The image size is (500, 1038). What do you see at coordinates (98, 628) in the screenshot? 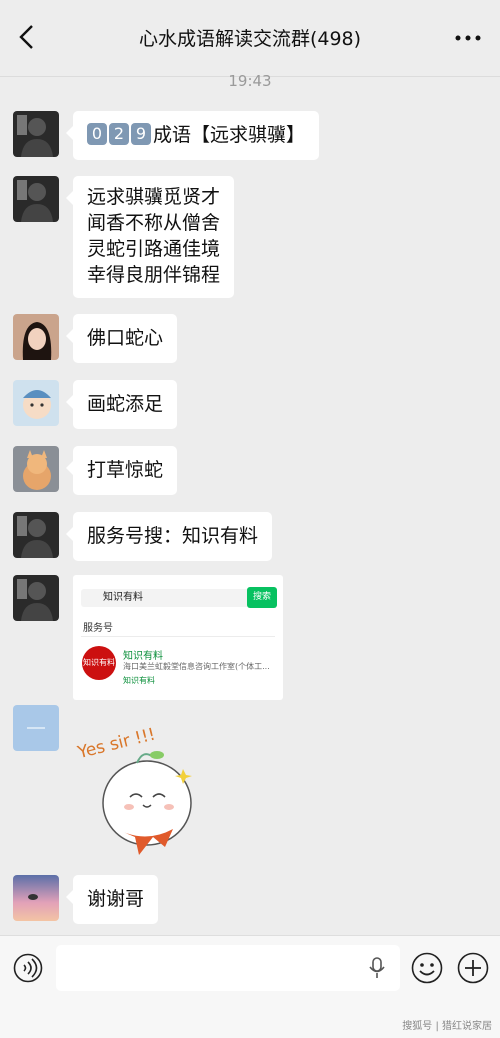
I see `section-label: 服务号` at bounding box center [98, 628].